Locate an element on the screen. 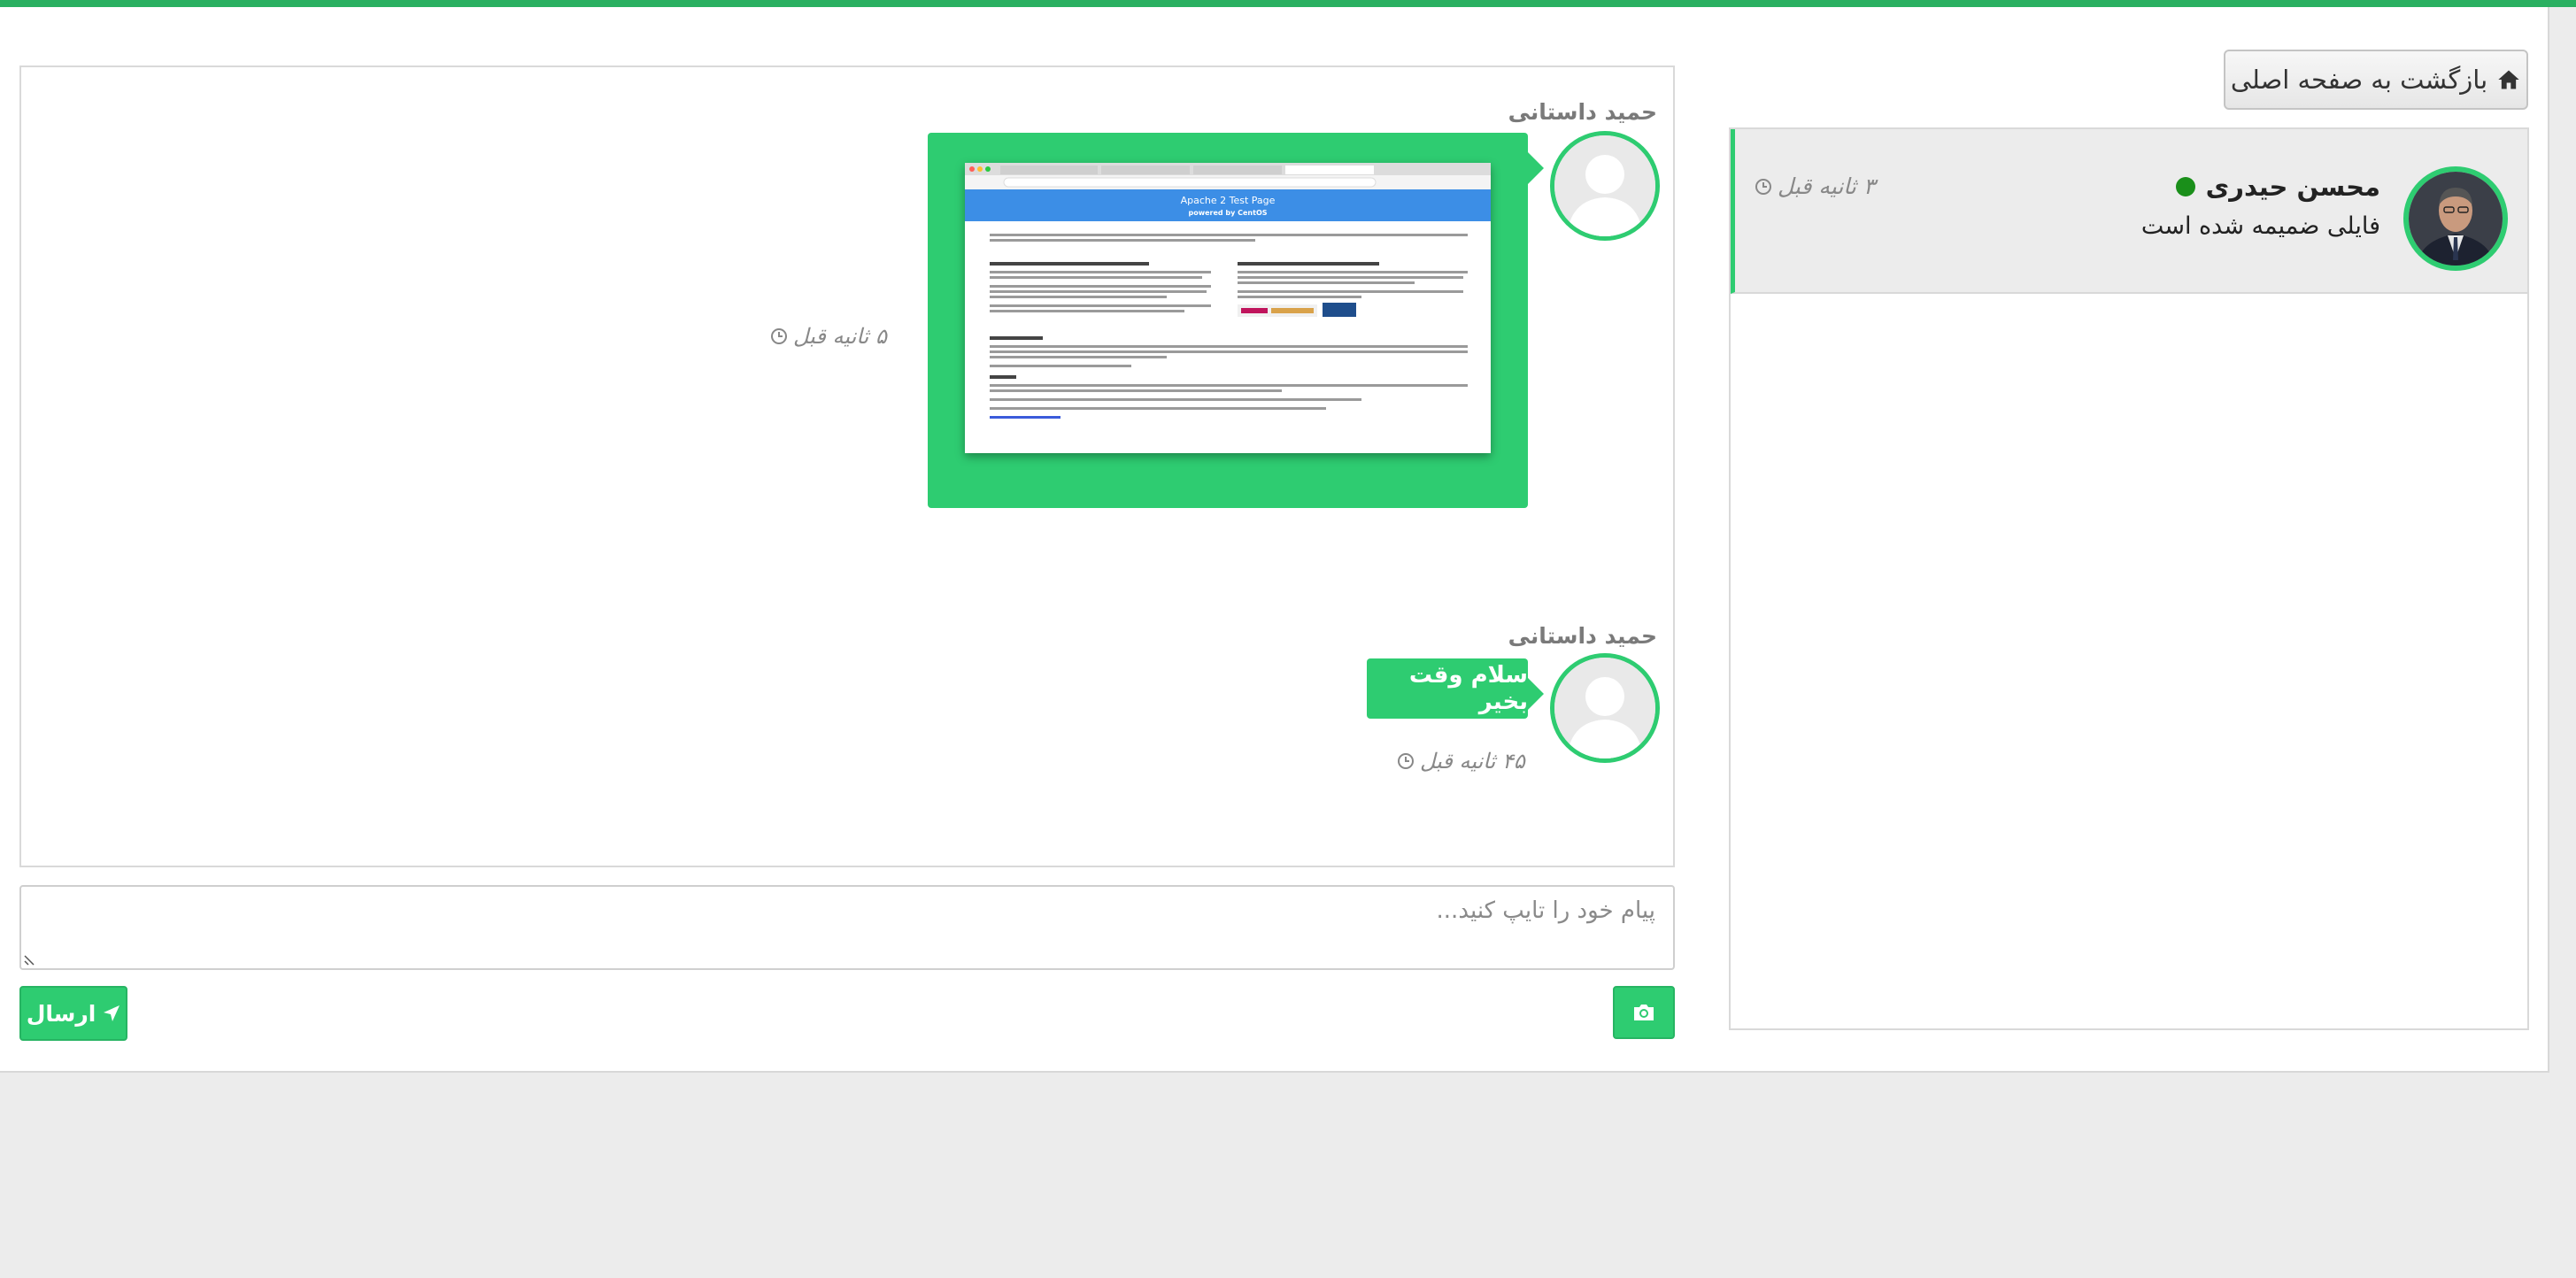  message-time: ۴۵ ثانیه قبل is located at coordinates (1461, 761).